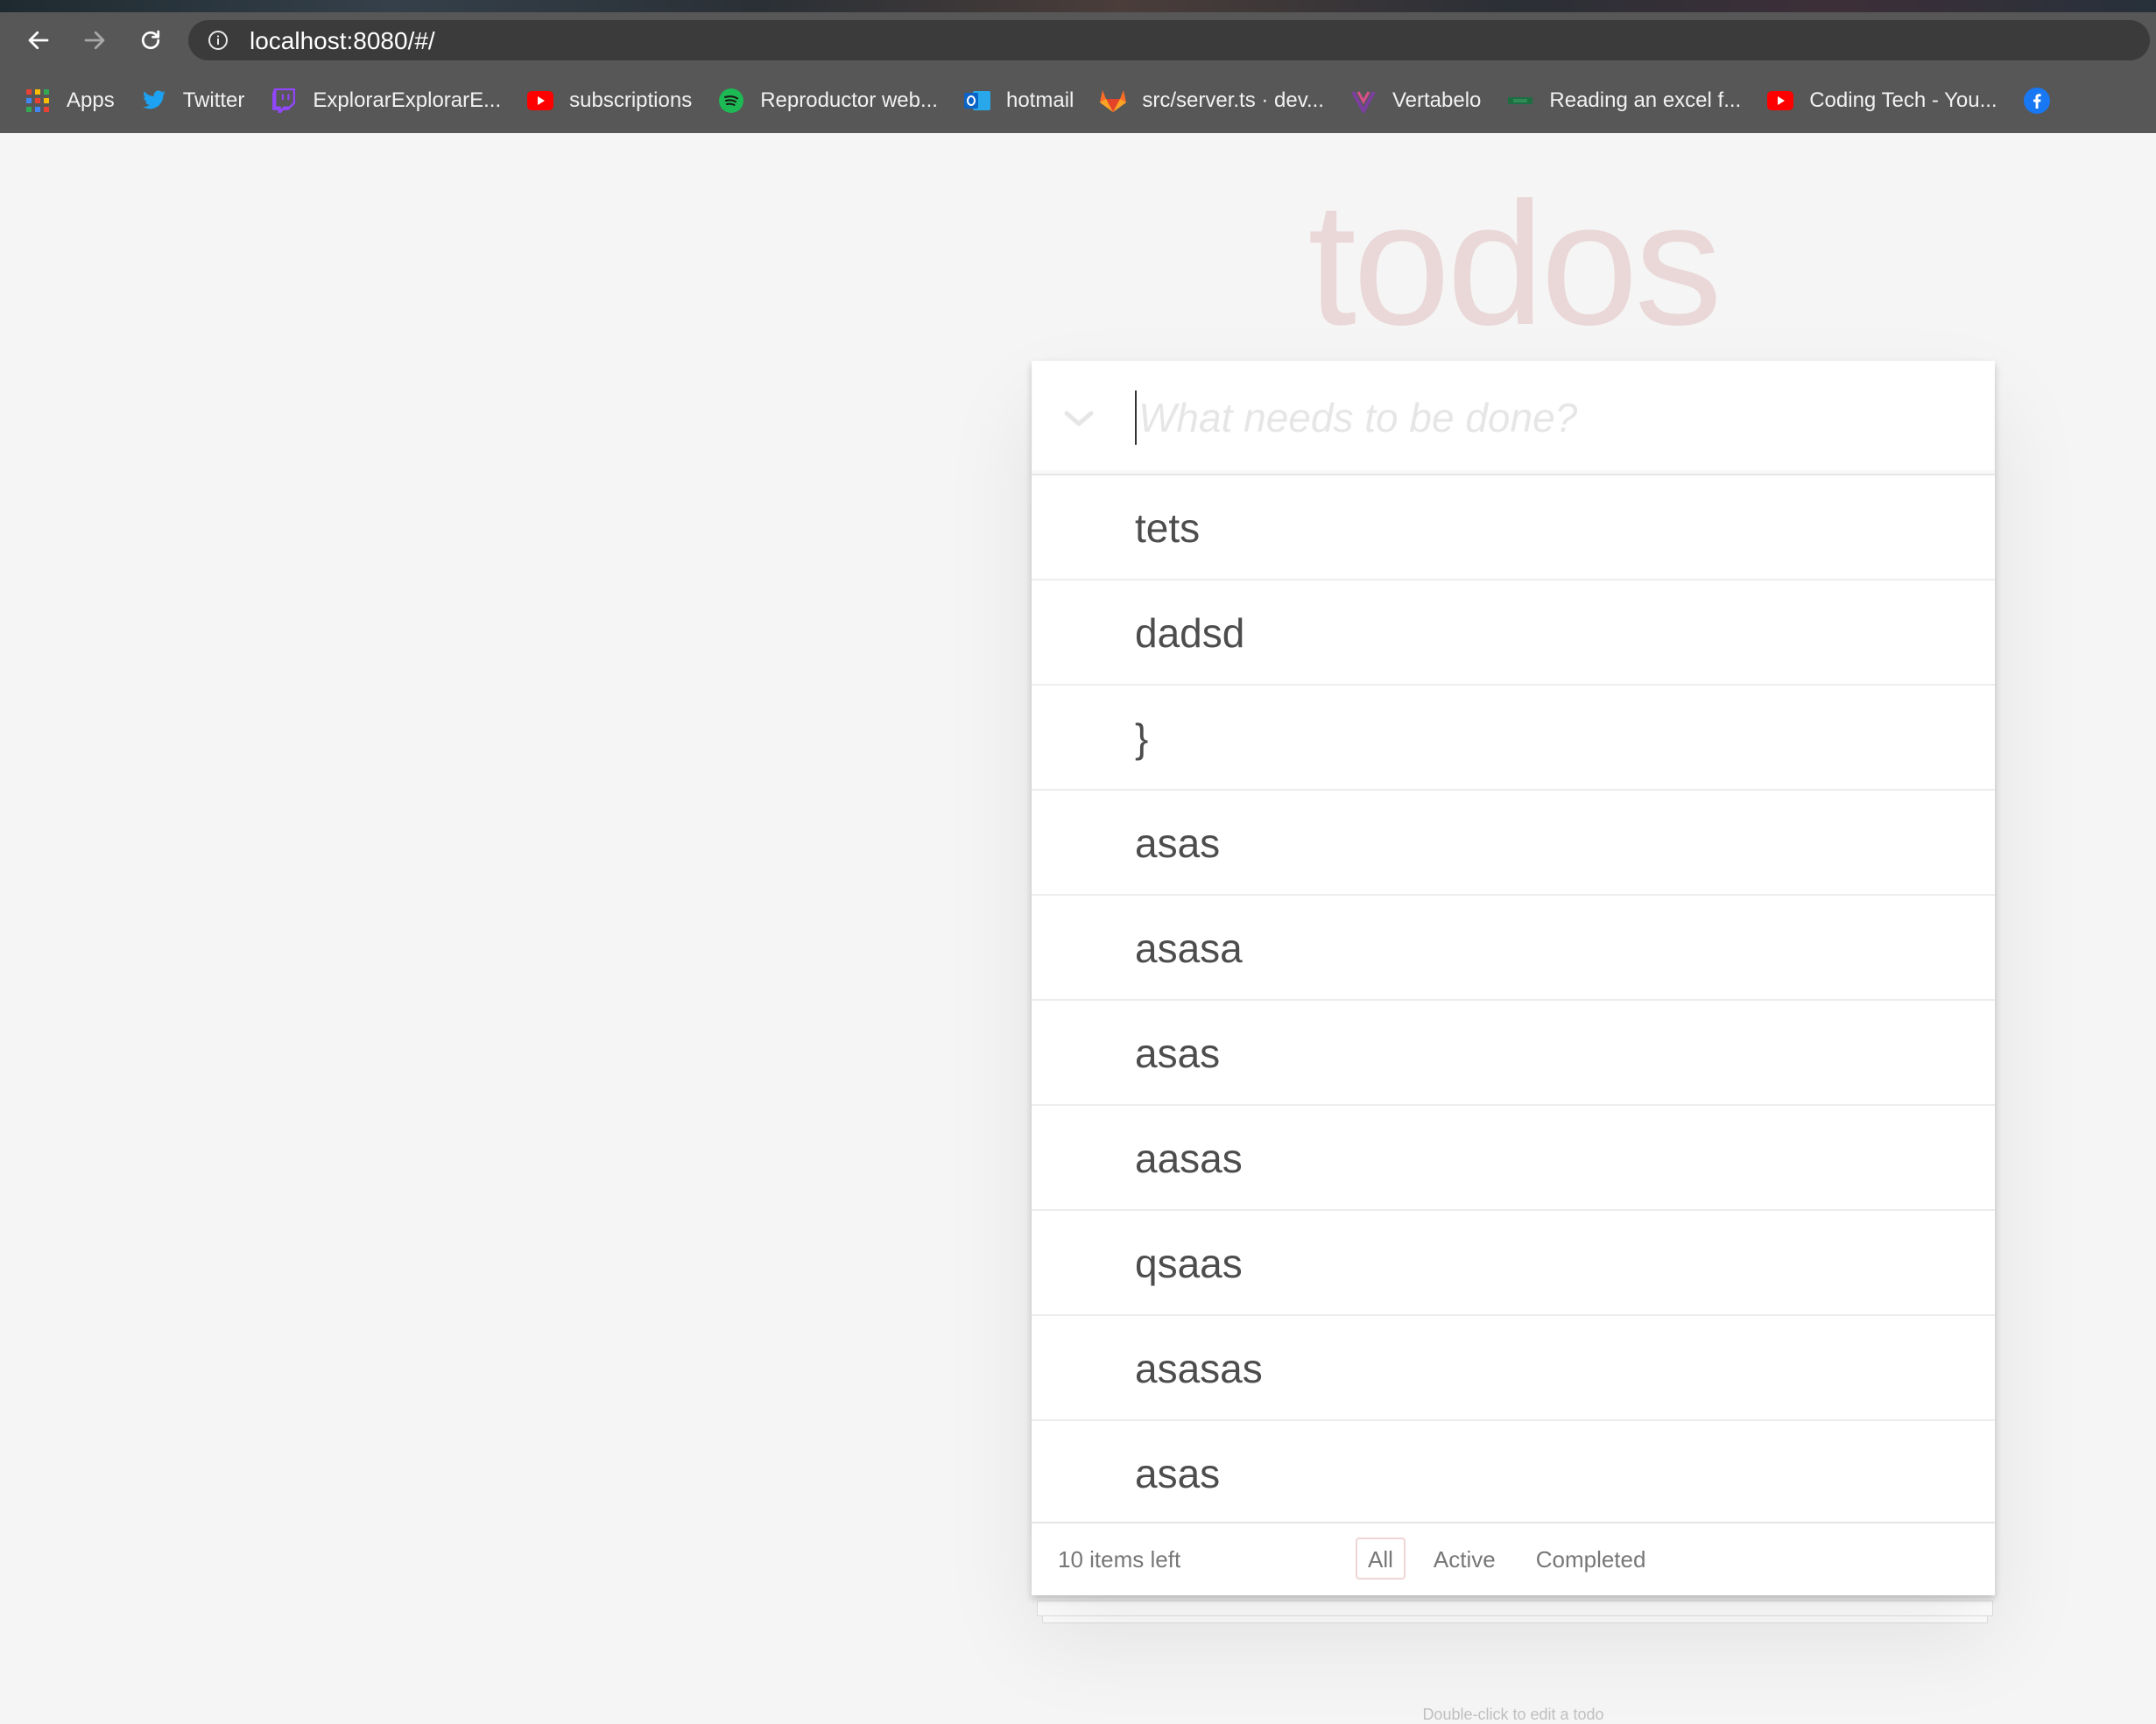  What do you see at coordinates (1465, 1559) in the screenshot?
I see `filter-active: Active` at bounding box center [1465, 1559].